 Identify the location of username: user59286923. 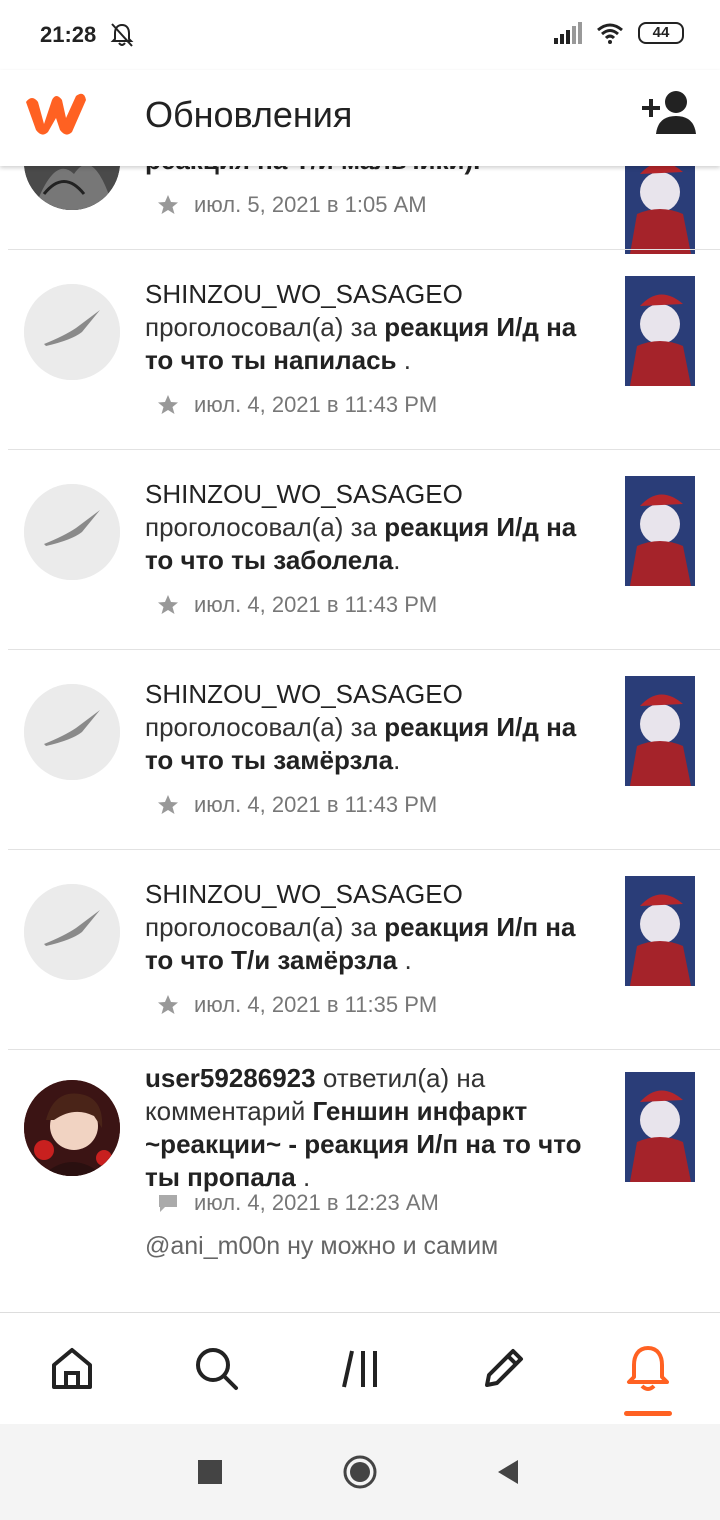
(230, 1078).